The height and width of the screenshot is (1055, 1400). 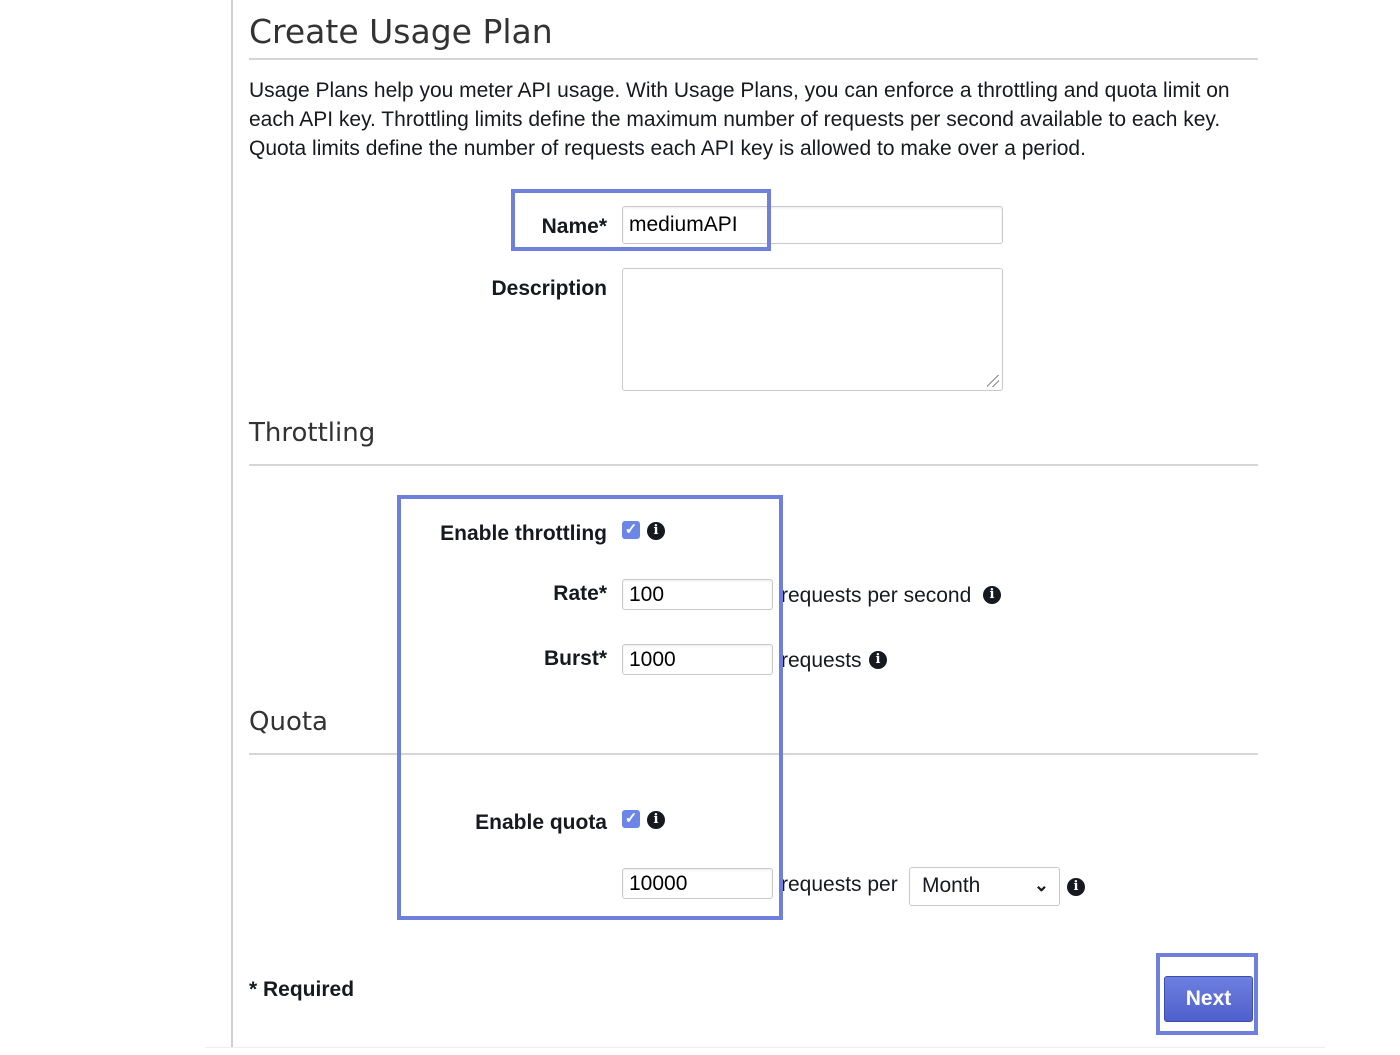 I want to click on quota-period-value: Month, so click(x=951, y=885).